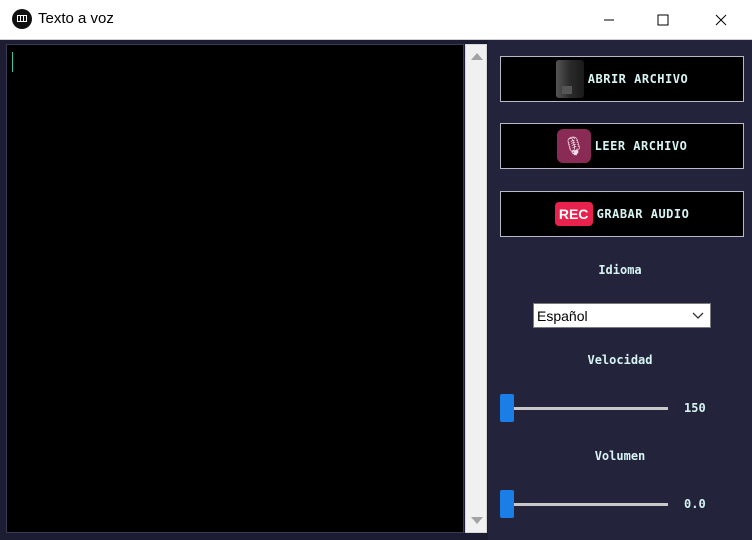 The height and width of the screenshot is (540, 752). I want to click on speed-slider, so click(584, 408).